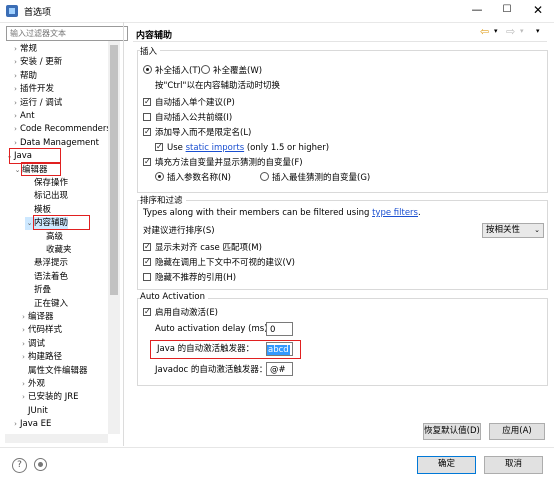 The image size is (554, 484). What do you see at coordinates (538, 11) in the screenshot?
I see `close-icon: ✕` at bounding box center [538, 11].